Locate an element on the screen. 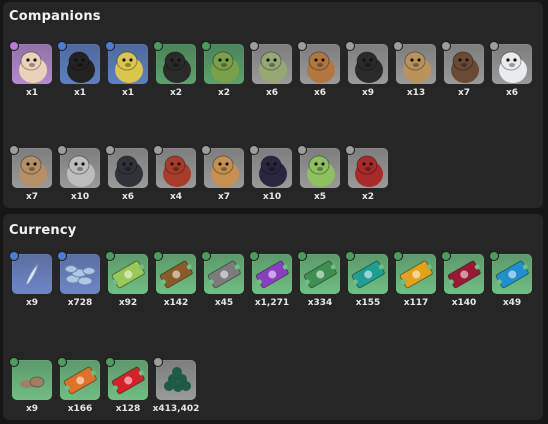  ticket-red-icon is located at coordinates (128, 380).